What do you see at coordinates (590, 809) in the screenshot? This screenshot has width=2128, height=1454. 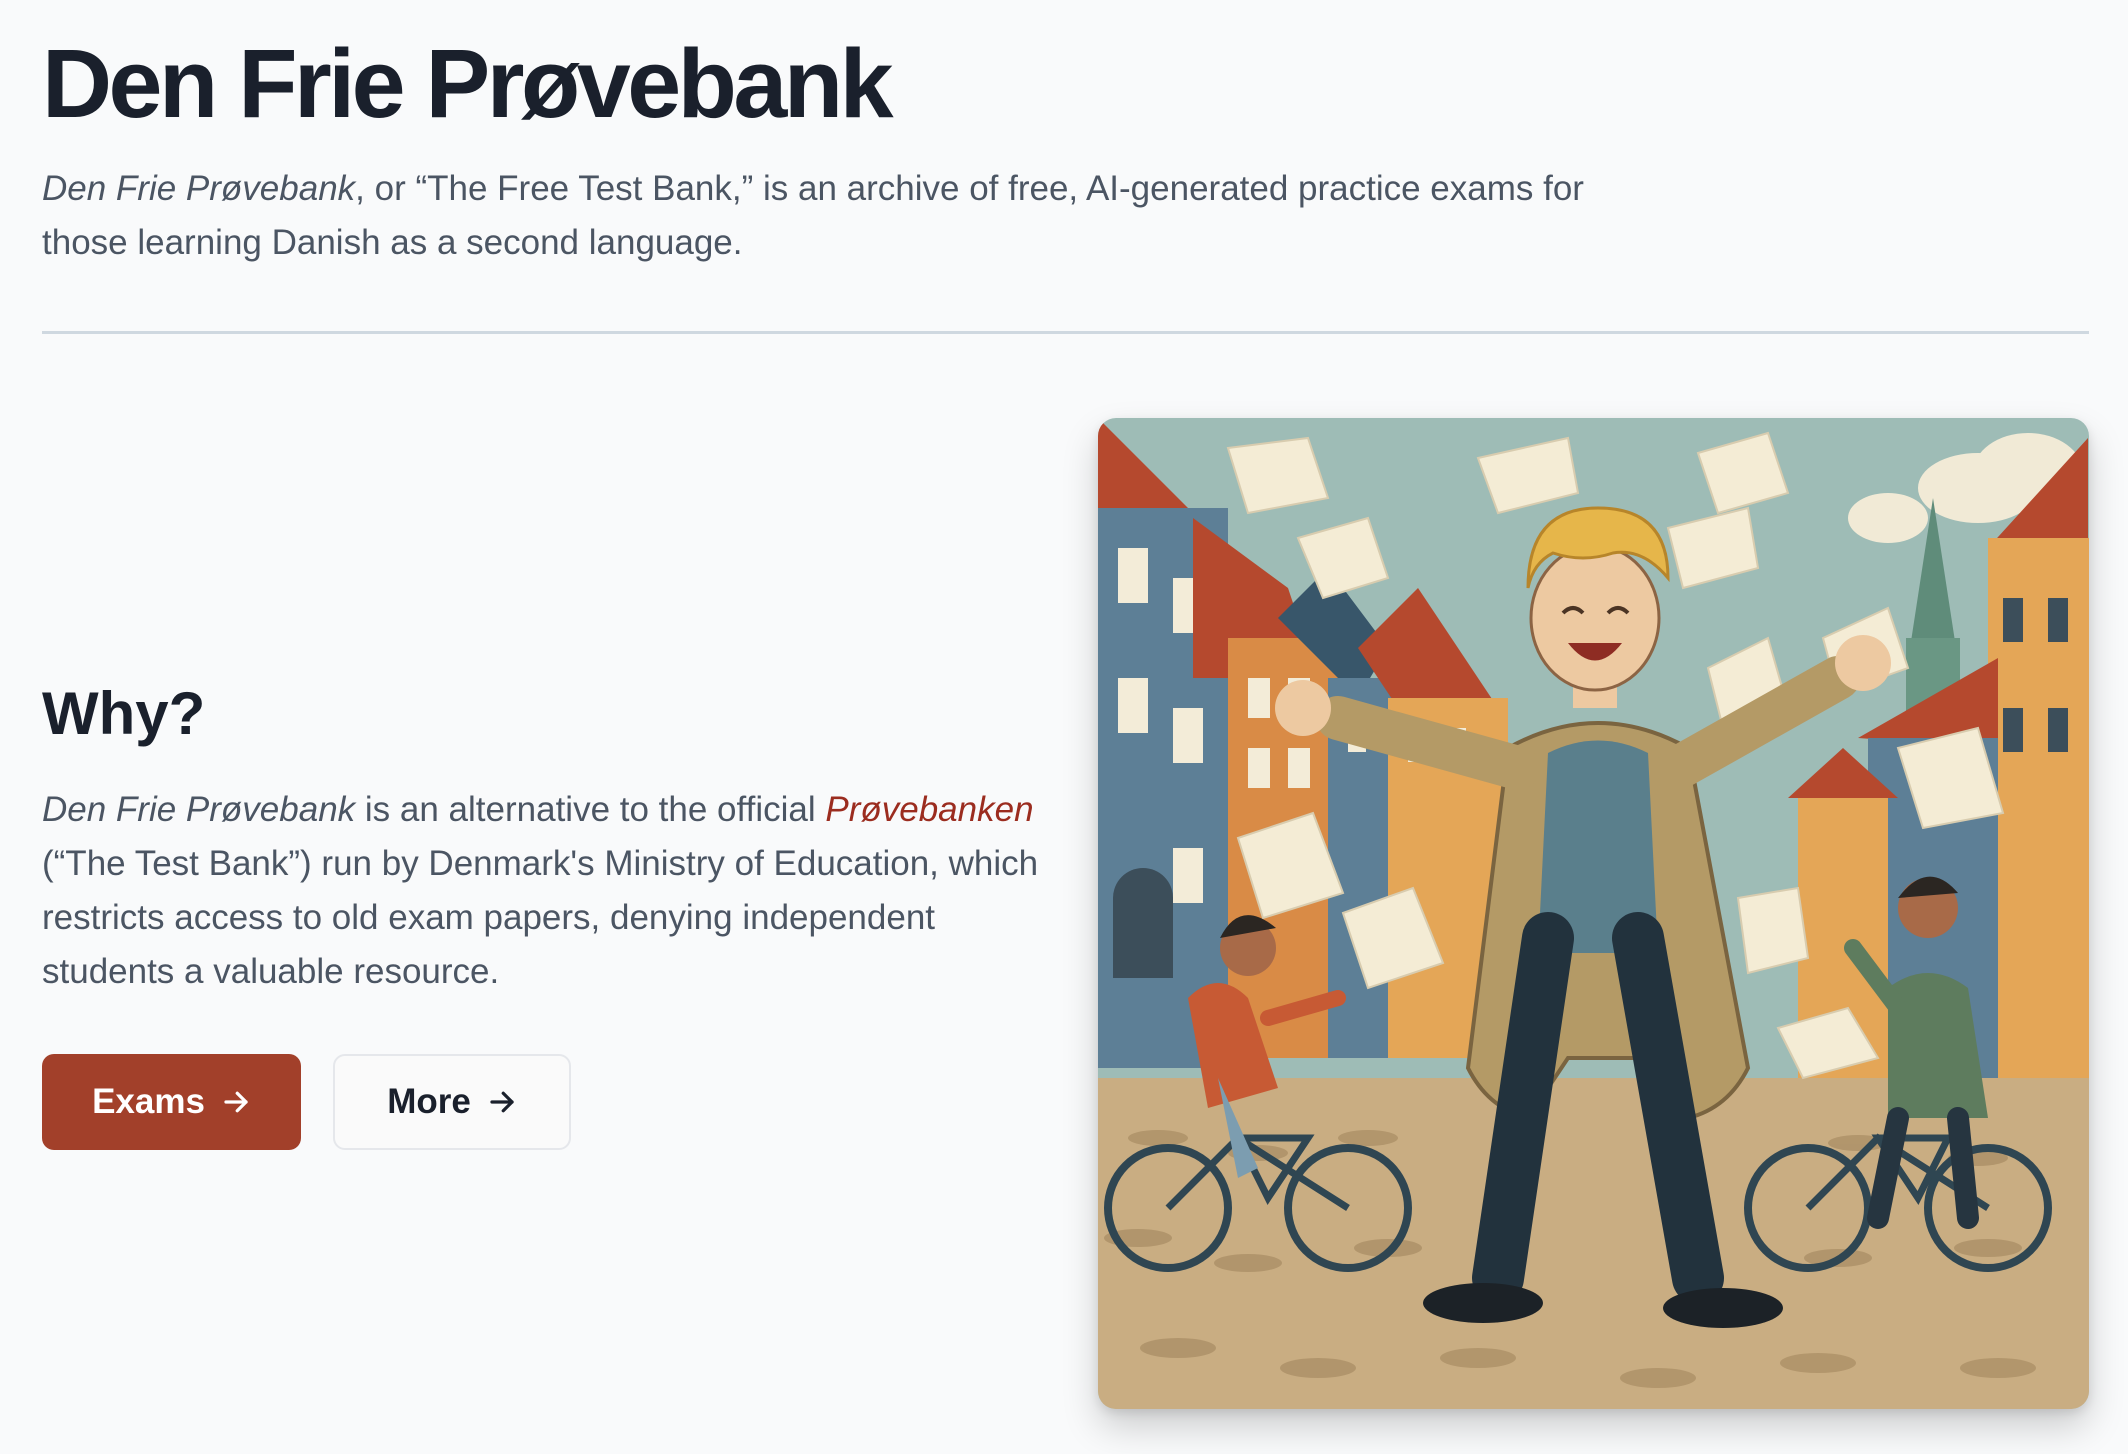 I see `why-text-1: is an alternative to the official` at bounding box center [590, 809].